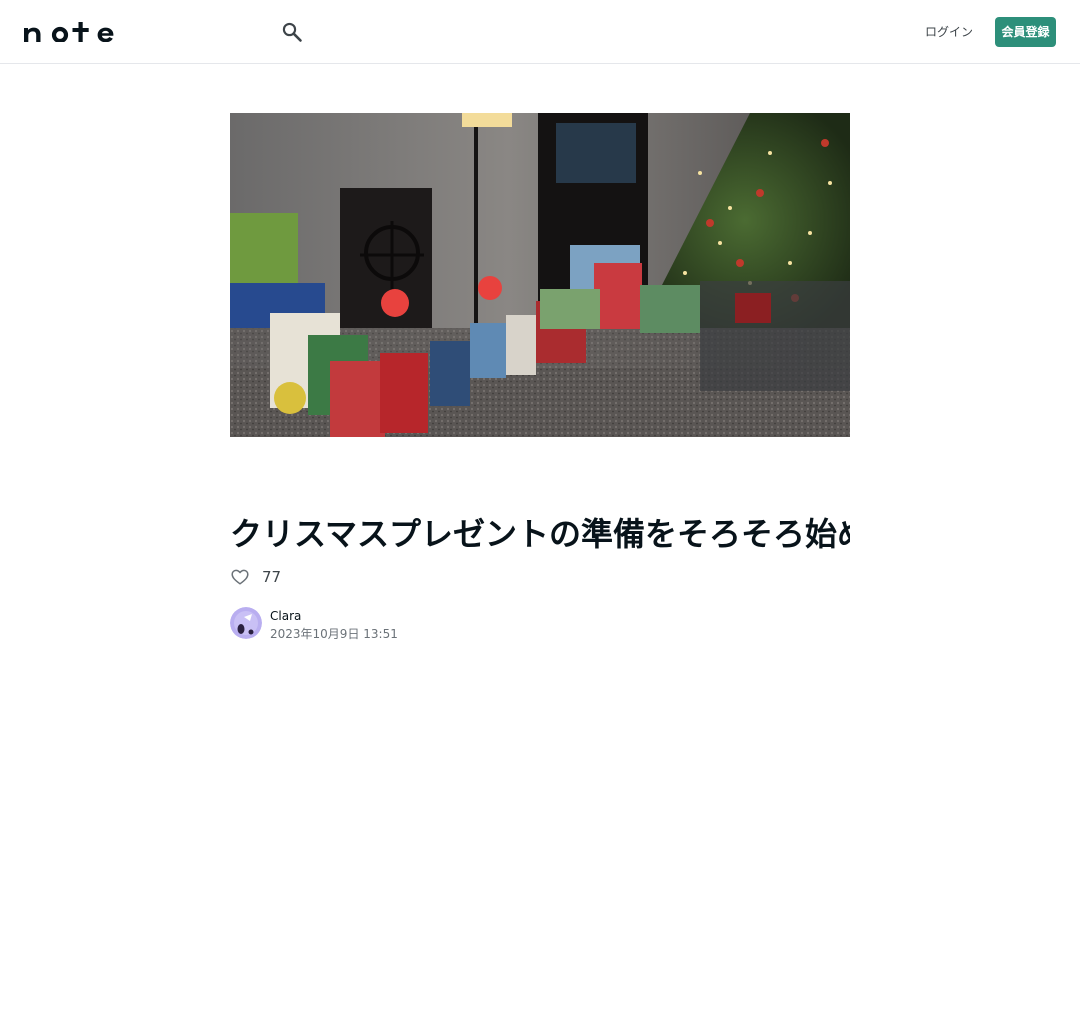 The image size is (1080, 1024). What do you see at coordinates (271, 577) in the screenshot?
I see `like-count: 77` at bounding box center [271, 577].